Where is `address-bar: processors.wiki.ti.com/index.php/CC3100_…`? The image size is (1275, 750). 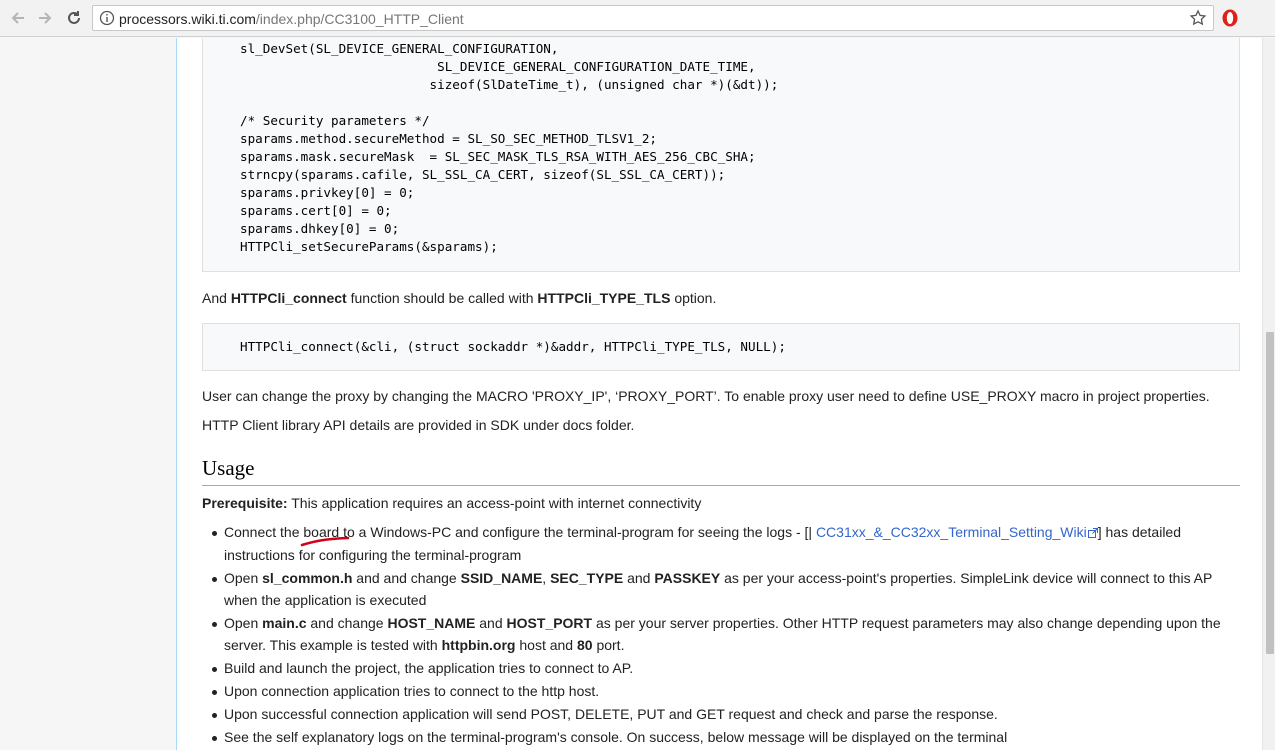
address-bar: processors.wiki.ti.com/index.php/CC3100_… is located at coordinates (653, 18).